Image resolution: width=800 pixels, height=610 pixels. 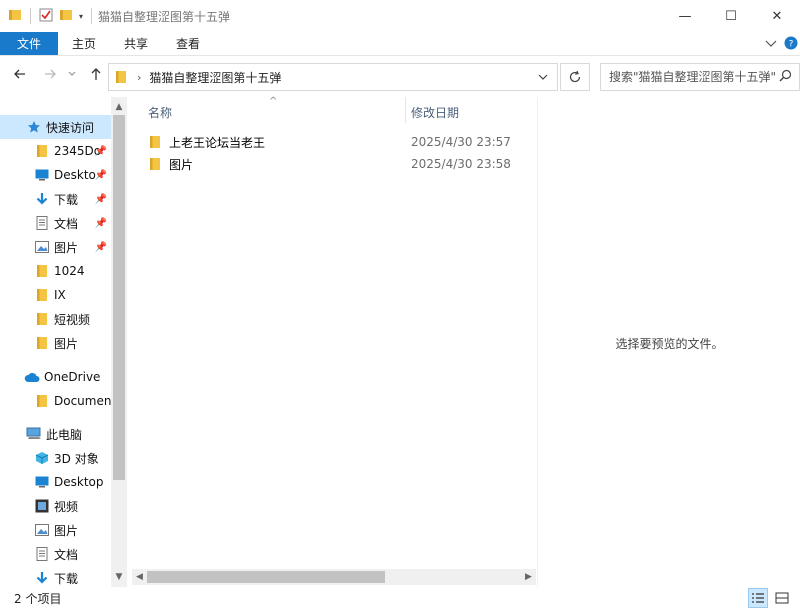 What do you see at coordinates (55, 247) in the screenshot?
I see `sidebar-item-pictures: 图片 📌` at bounding box center [55, 247].